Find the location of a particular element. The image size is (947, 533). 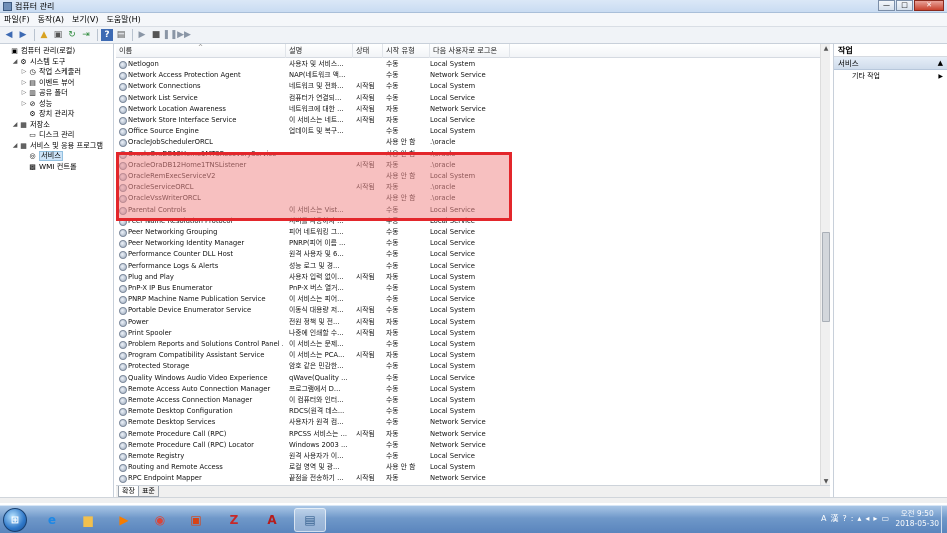

tree-node: ▷ ▤ 이벤트 뷰어 is located at coordinates (56, 83).